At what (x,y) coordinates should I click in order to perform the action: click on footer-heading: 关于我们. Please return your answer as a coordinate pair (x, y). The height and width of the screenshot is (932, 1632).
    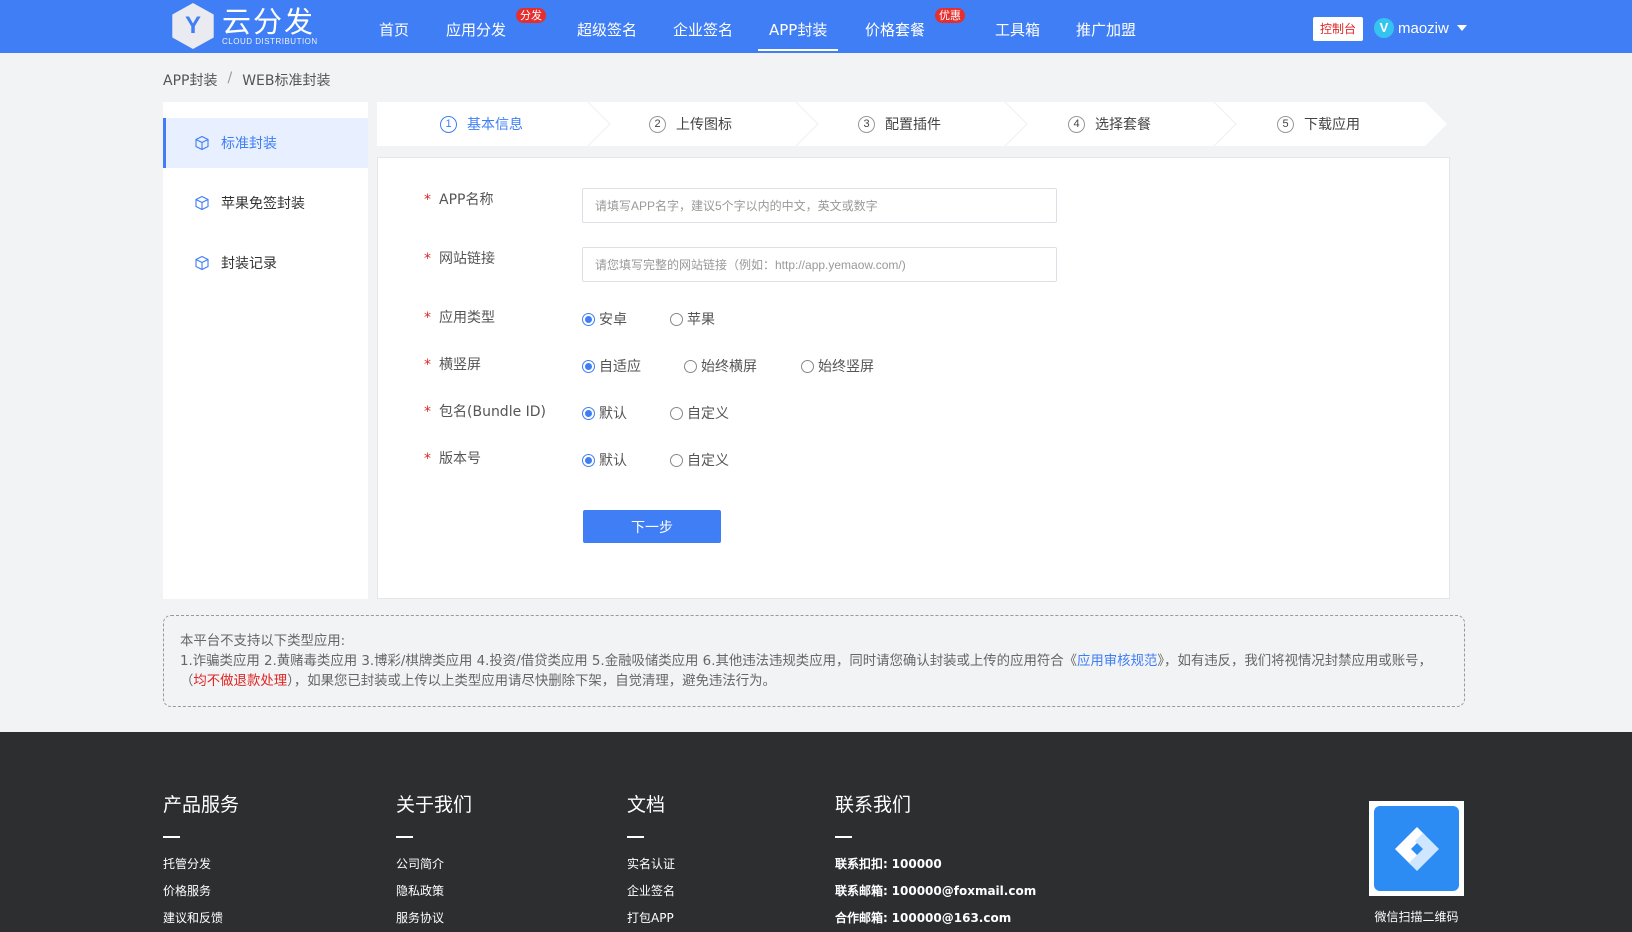
    Looking at the image, I should click on (434, 805).